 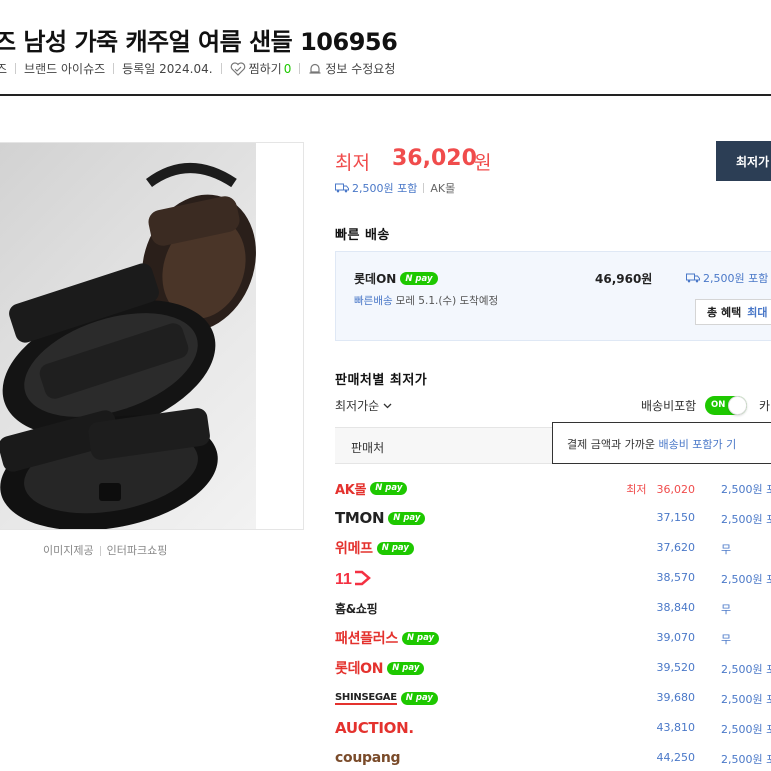 What do you see at coordinates (676, 637) in the screenshot?
I see `seller-price: 39,070` at bounding box center [676, 637].